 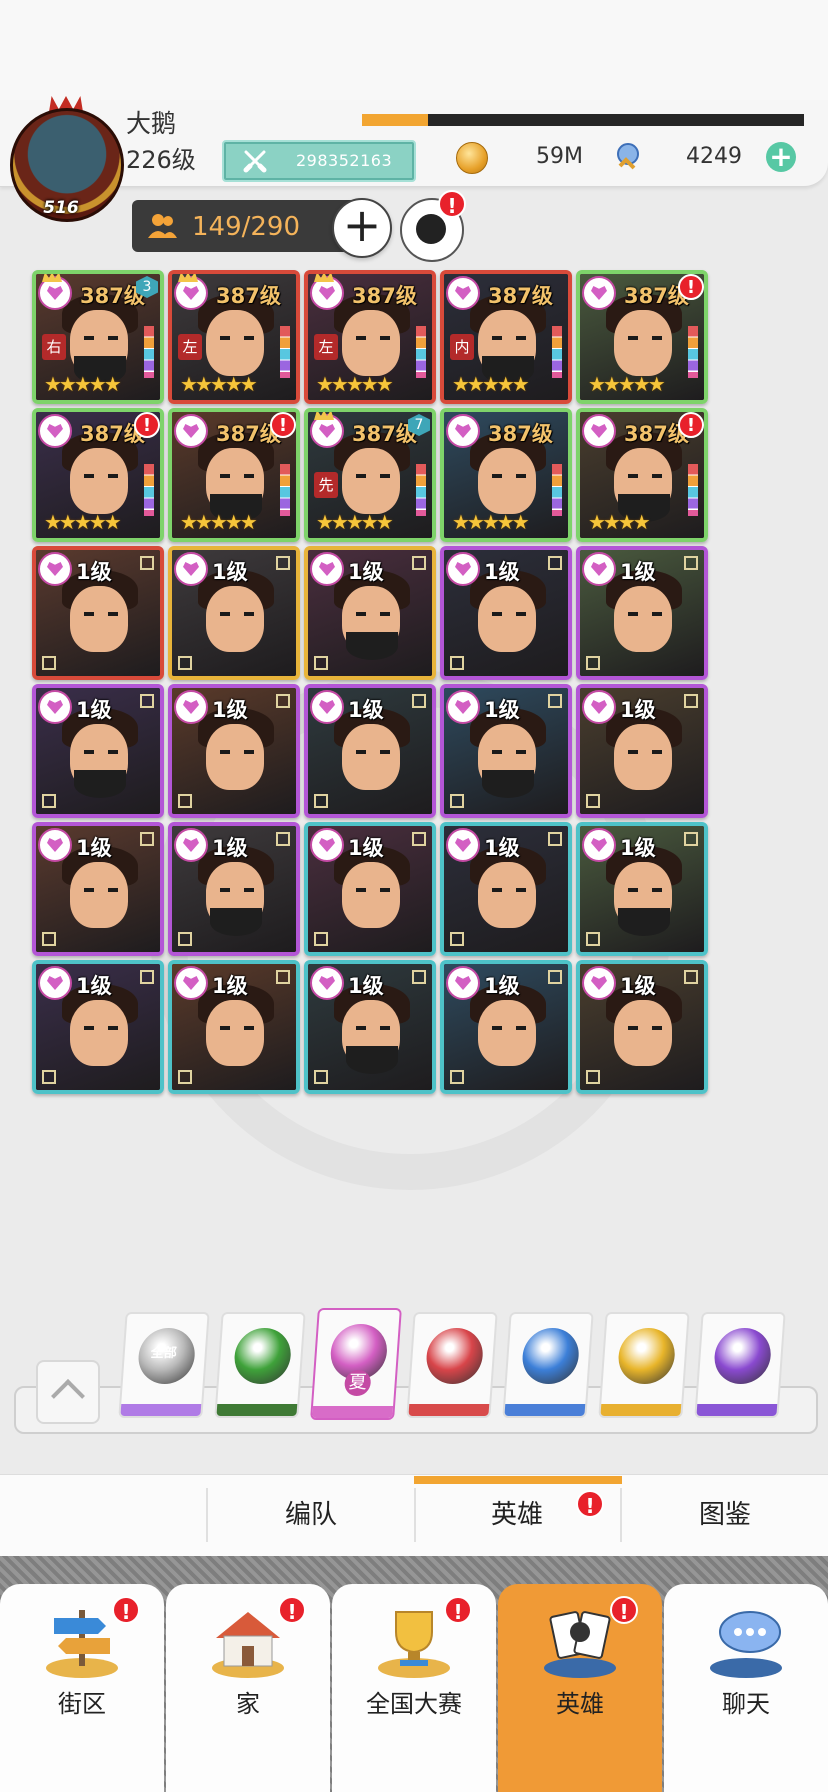 I want to click on tab-formation: 编队, so click(x=311, y=1515).